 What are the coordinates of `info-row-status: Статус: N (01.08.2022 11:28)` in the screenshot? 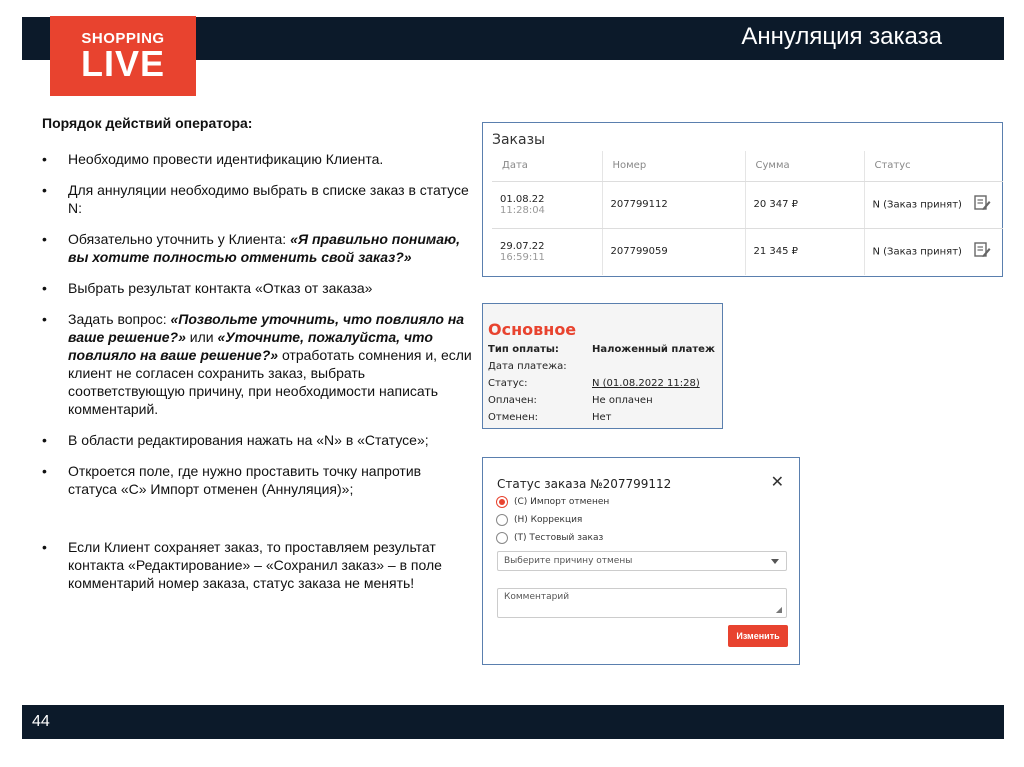 It's located at (594, 383).